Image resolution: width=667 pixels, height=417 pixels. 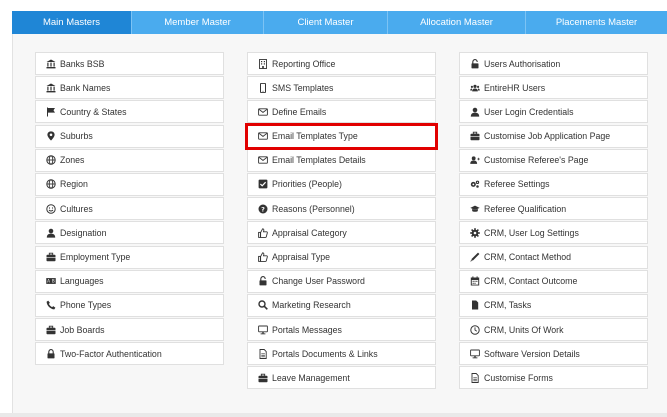 I want to click on tab-allocation-master: Allocation Master, so click(x=457, y=22).